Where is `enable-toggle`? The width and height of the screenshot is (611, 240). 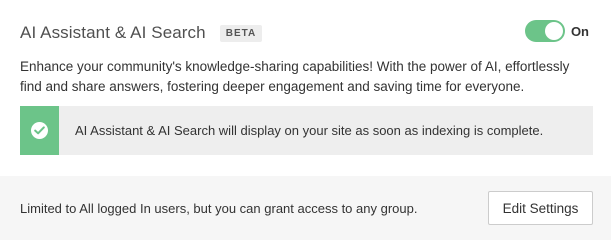
enable-toggle is located at coordinates (544, 31).